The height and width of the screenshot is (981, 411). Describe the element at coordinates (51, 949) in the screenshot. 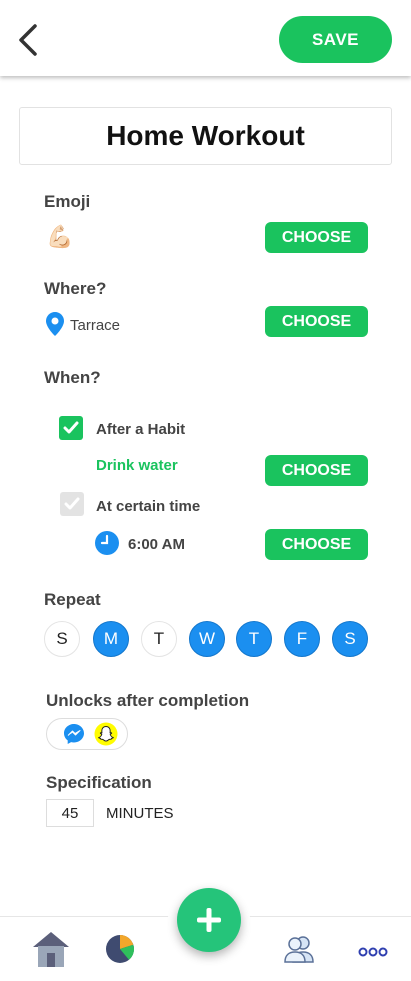

I see `home-icon` at that location.